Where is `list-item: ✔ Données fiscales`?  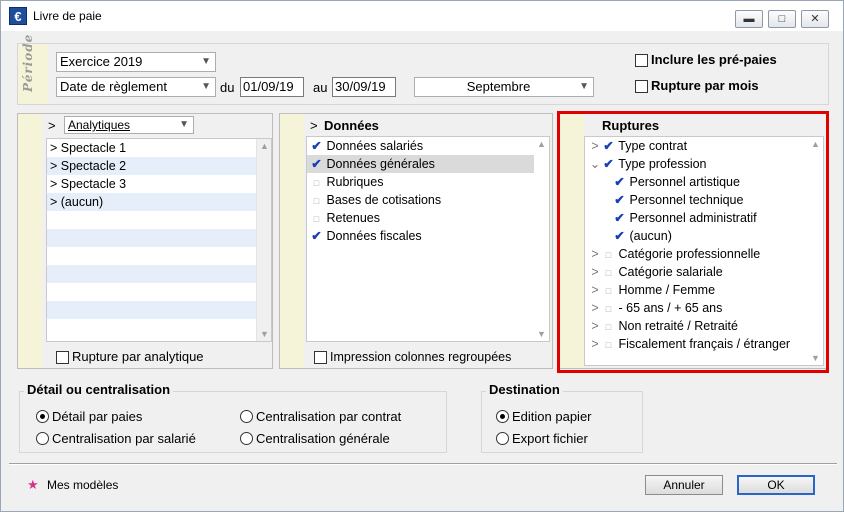
list-item: ✔ Données fiscales is located at coordinates (428, 236).